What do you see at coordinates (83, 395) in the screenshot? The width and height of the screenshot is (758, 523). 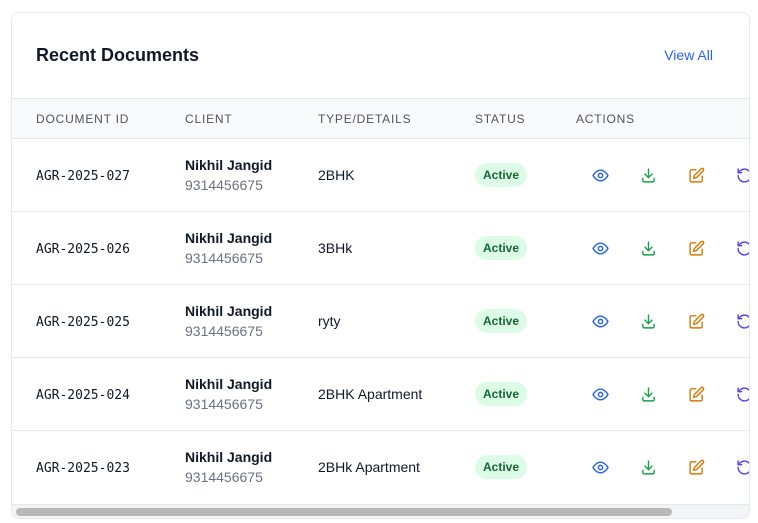 I see `document-id: AGR-2025-024` at bounding box center [83, 395].